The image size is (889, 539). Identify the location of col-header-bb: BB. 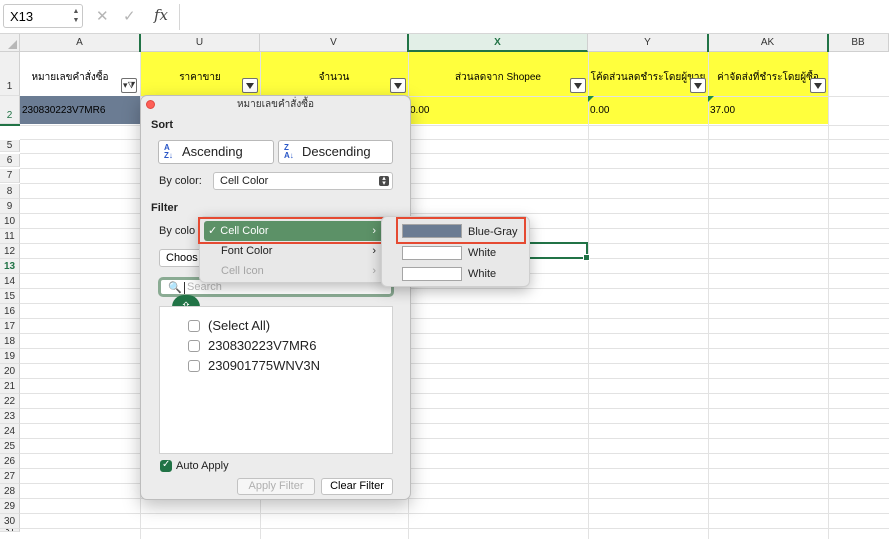
(858, 43).